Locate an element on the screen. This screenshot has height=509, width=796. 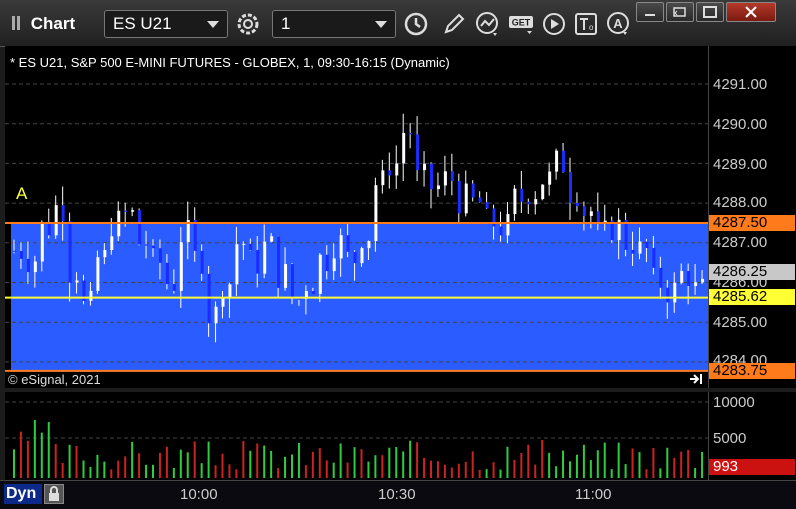
draw-button is located at coordinates (454, 24).